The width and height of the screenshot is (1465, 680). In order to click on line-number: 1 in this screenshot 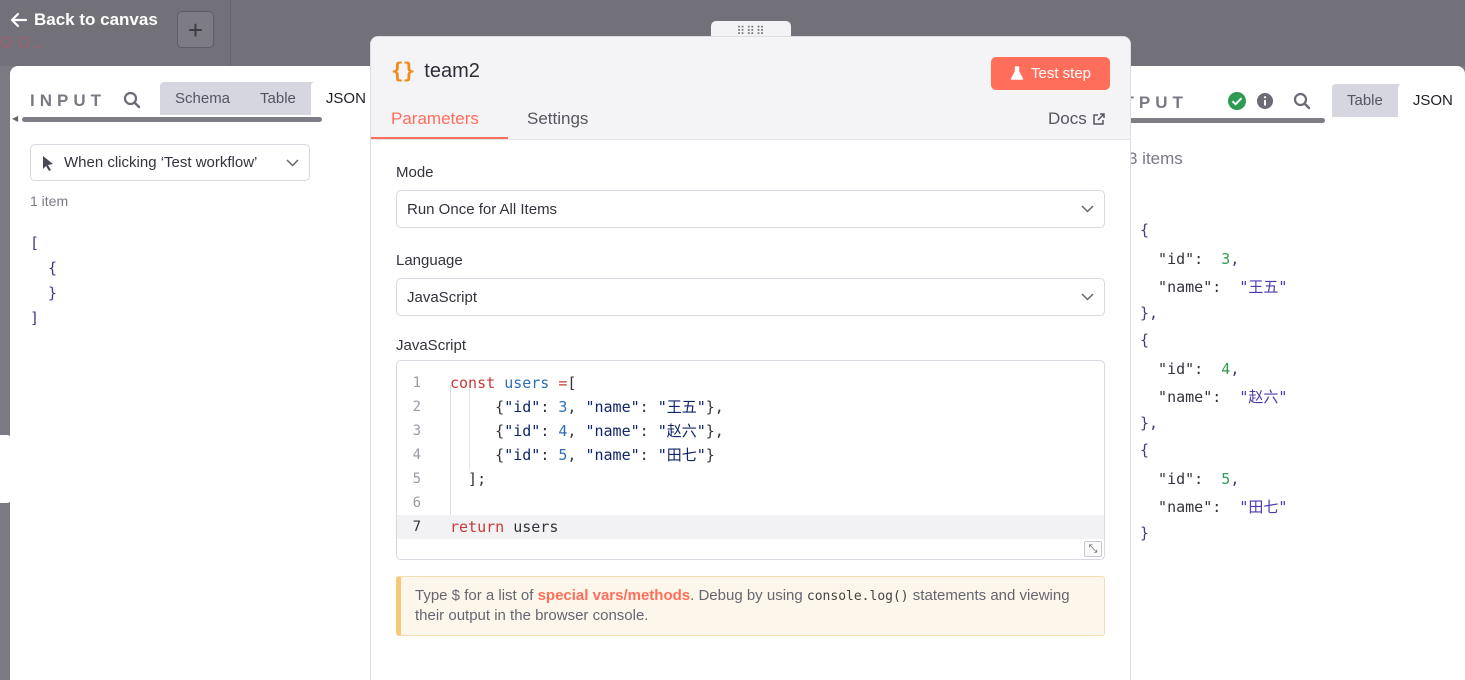, I will do `click(416, 383)`.